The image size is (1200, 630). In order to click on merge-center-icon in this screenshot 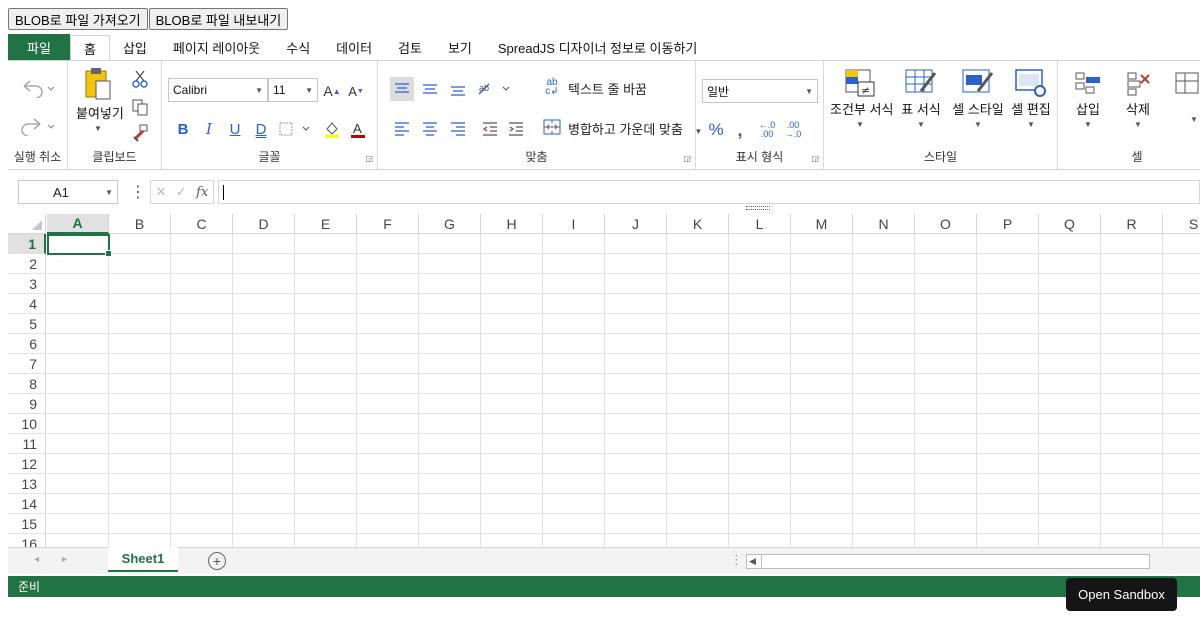, I will do `click(552, 127)`.